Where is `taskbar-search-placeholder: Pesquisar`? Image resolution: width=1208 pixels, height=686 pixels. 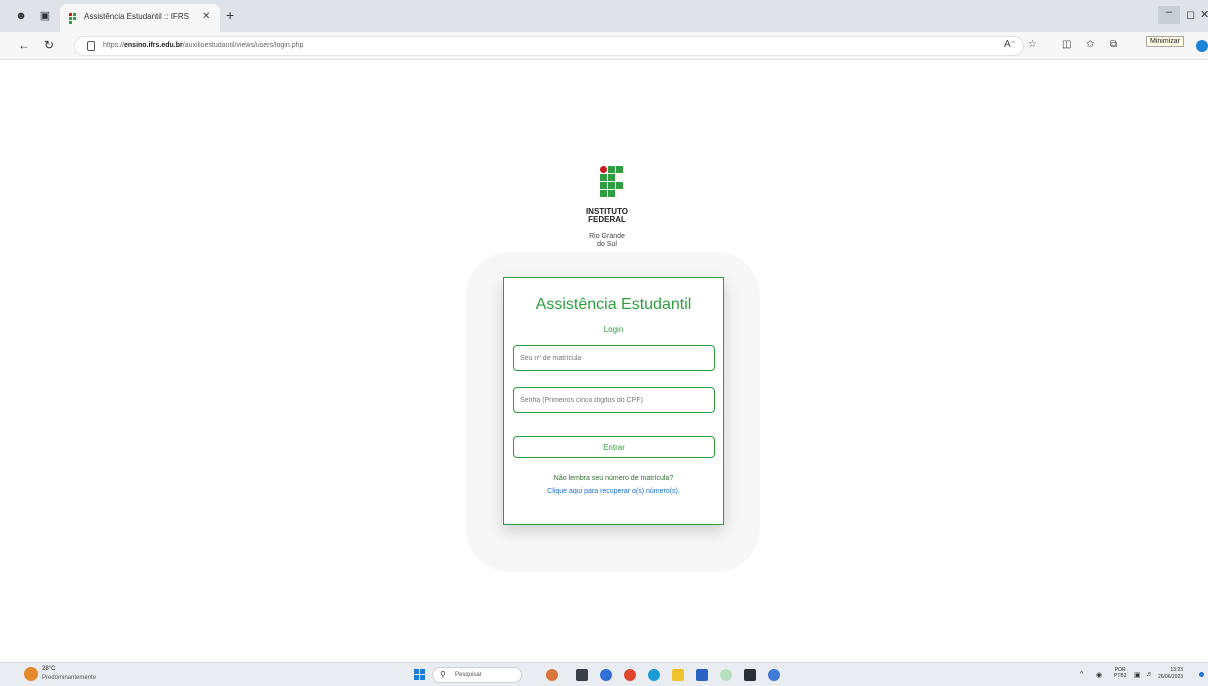
taskbar-search-placeholder: Pesquisar is located at coordinates (468, 675).